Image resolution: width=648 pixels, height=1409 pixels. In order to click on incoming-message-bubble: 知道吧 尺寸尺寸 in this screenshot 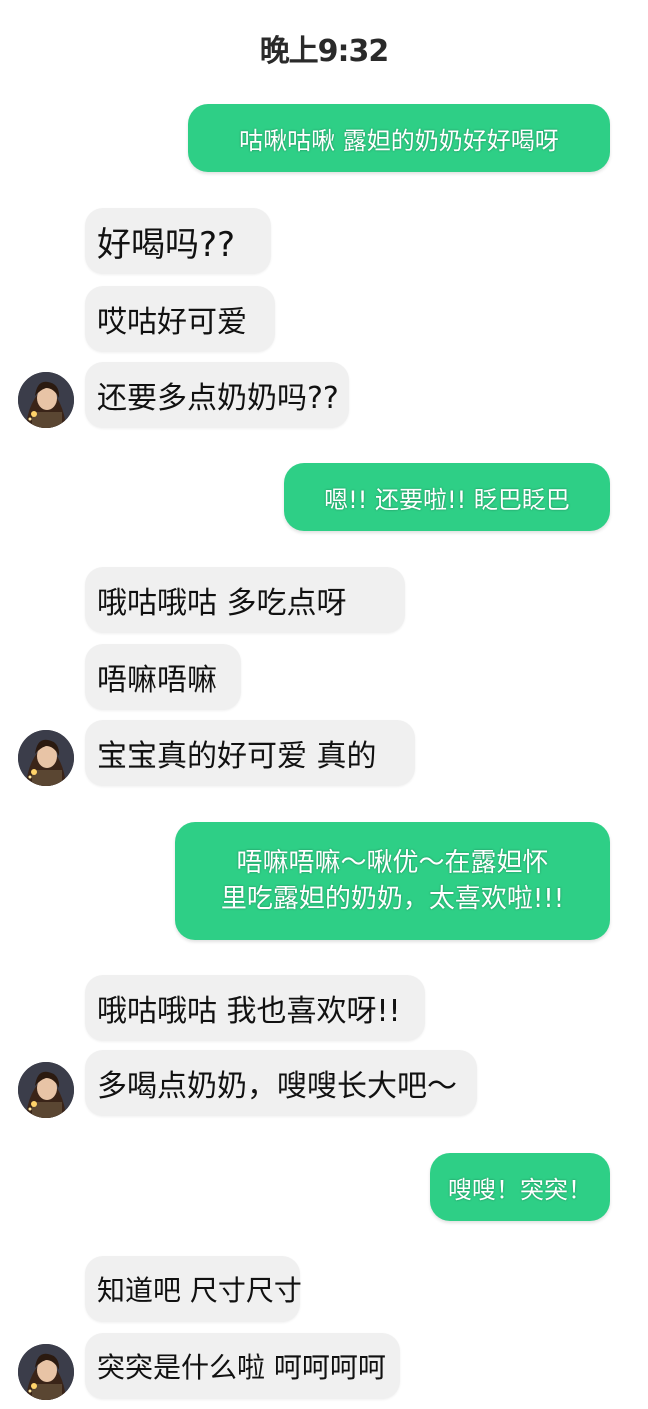, I will do `click(193, 1289)`.